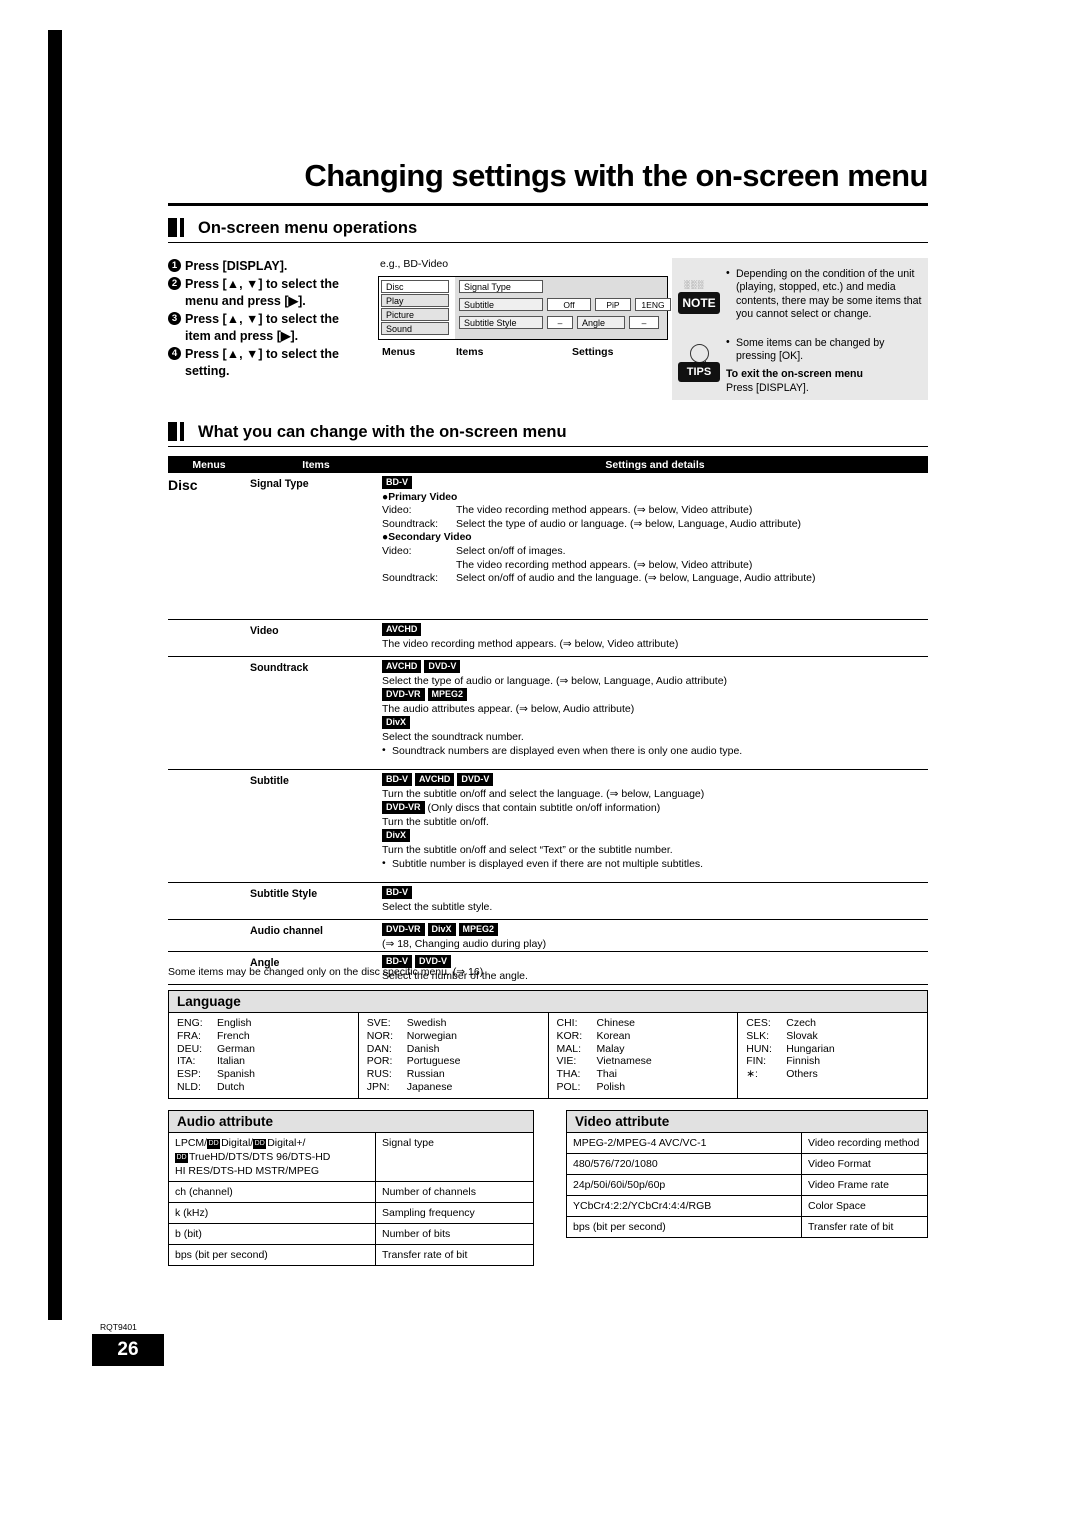 This screenshot has width=1080, height=1528. I want to click on lang-code: KOR:, so click(569, 1035).